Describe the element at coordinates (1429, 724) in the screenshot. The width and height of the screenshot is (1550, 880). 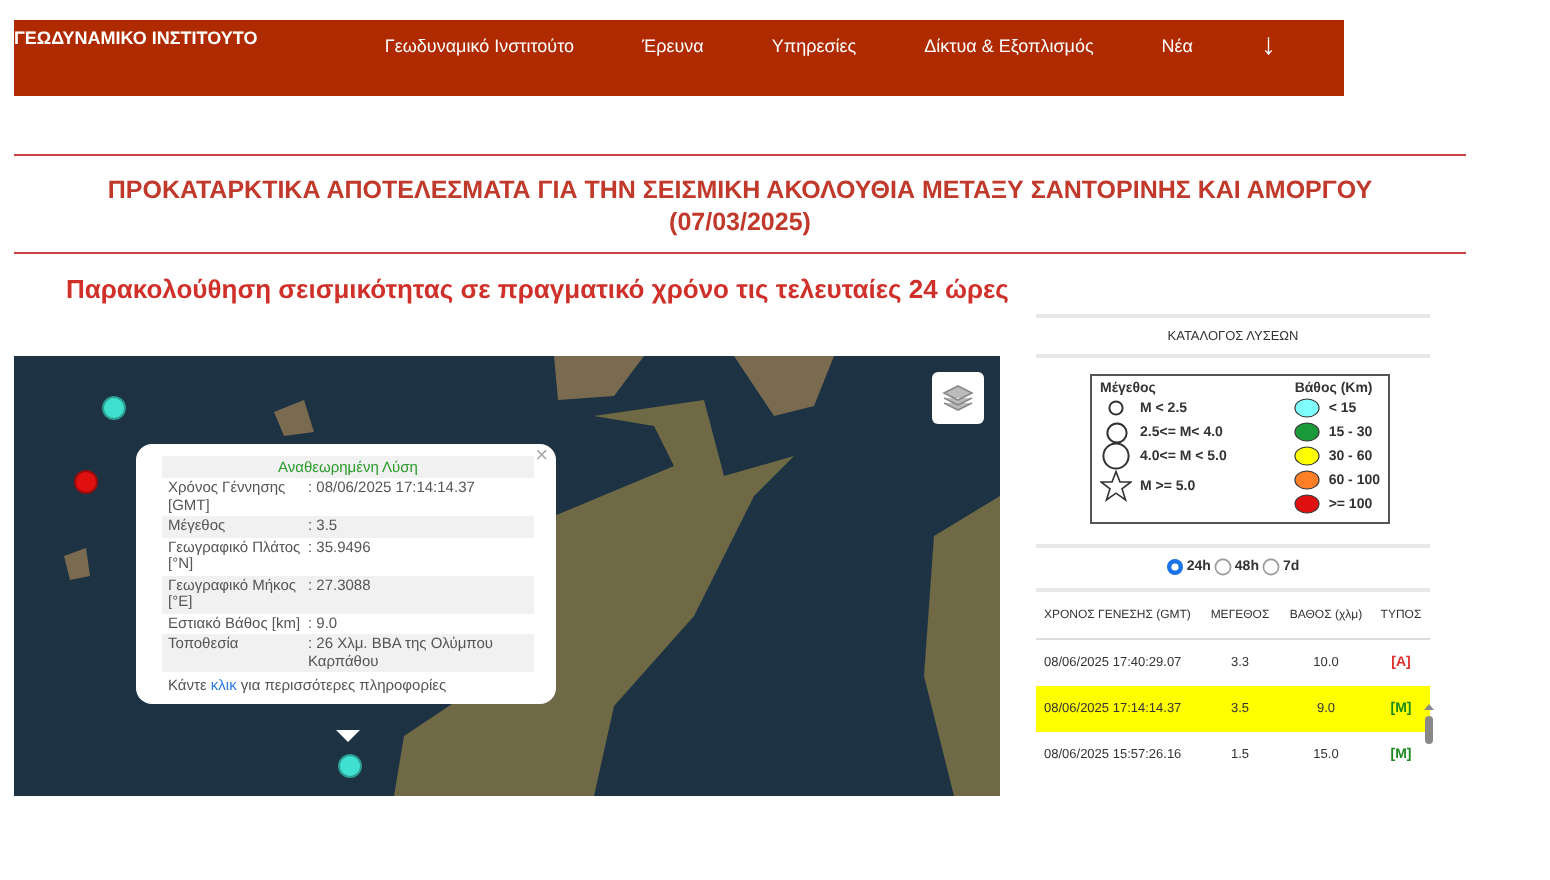
I see `scrollbar-icon` at that location.